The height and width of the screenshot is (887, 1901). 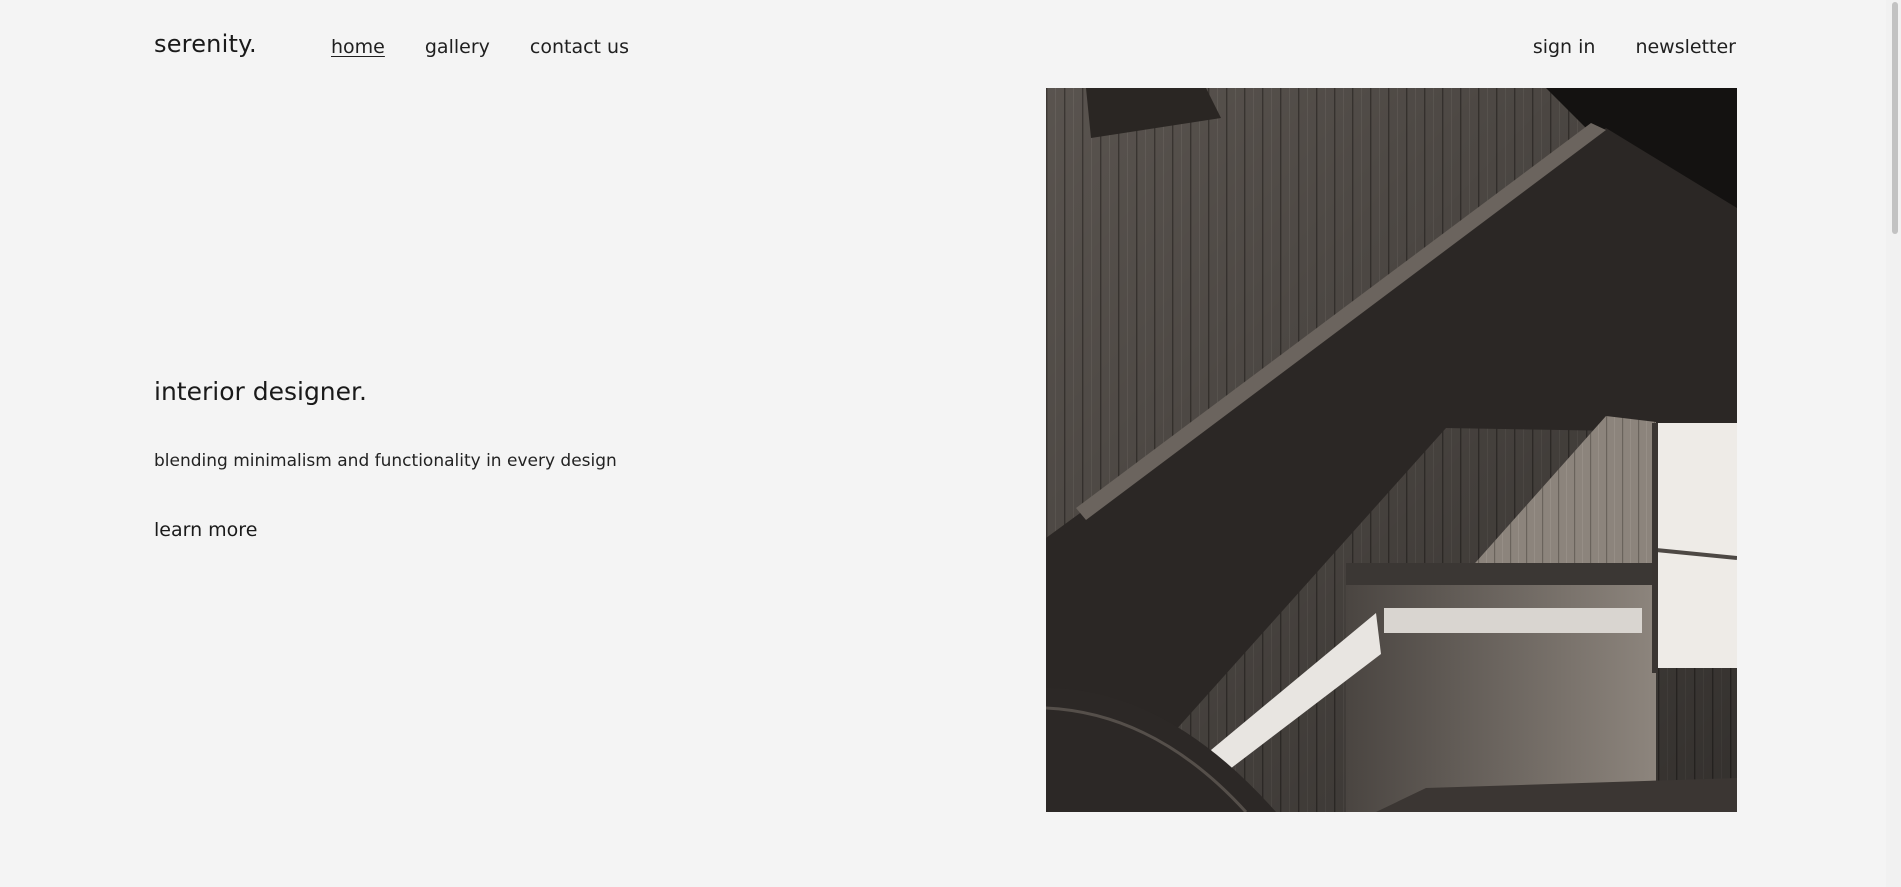 I want to click on page-scrollbar, so click(x=1893, y=443).